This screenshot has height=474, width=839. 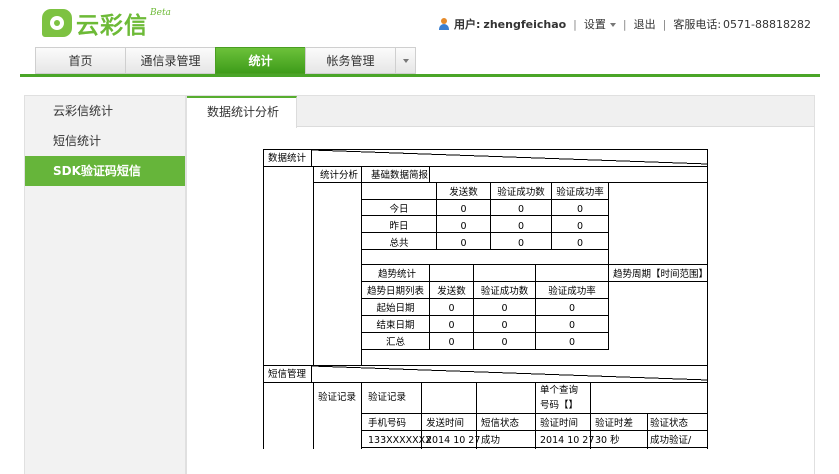 What do you see at coordinates (105, 171) in the screenshot?
I see `sidebar-item-sdk-sms: SDK验证码短信` at bounding box center [105, 171].